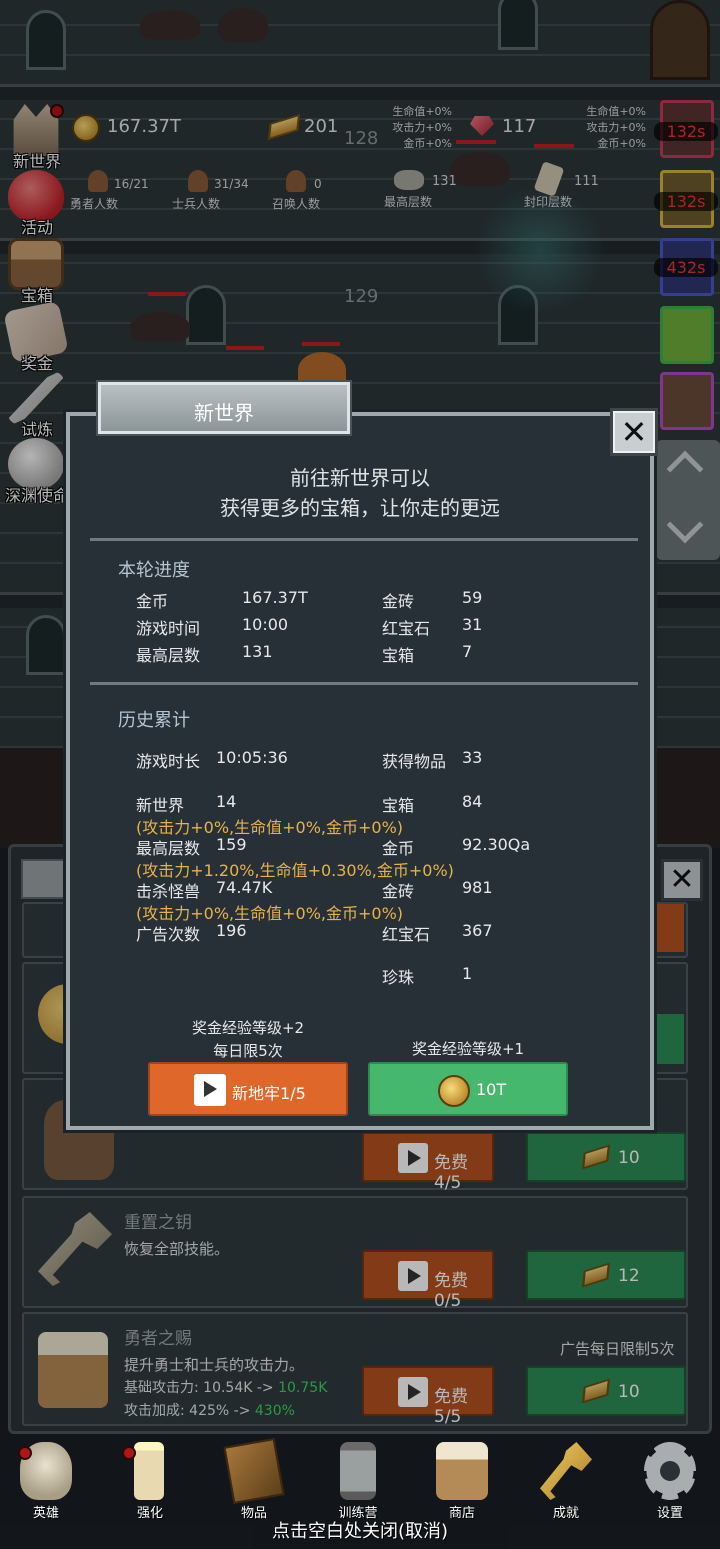  Describe the element at coordinates (358, 1471) in the screenshot. I see `lantern-icon` at that location.